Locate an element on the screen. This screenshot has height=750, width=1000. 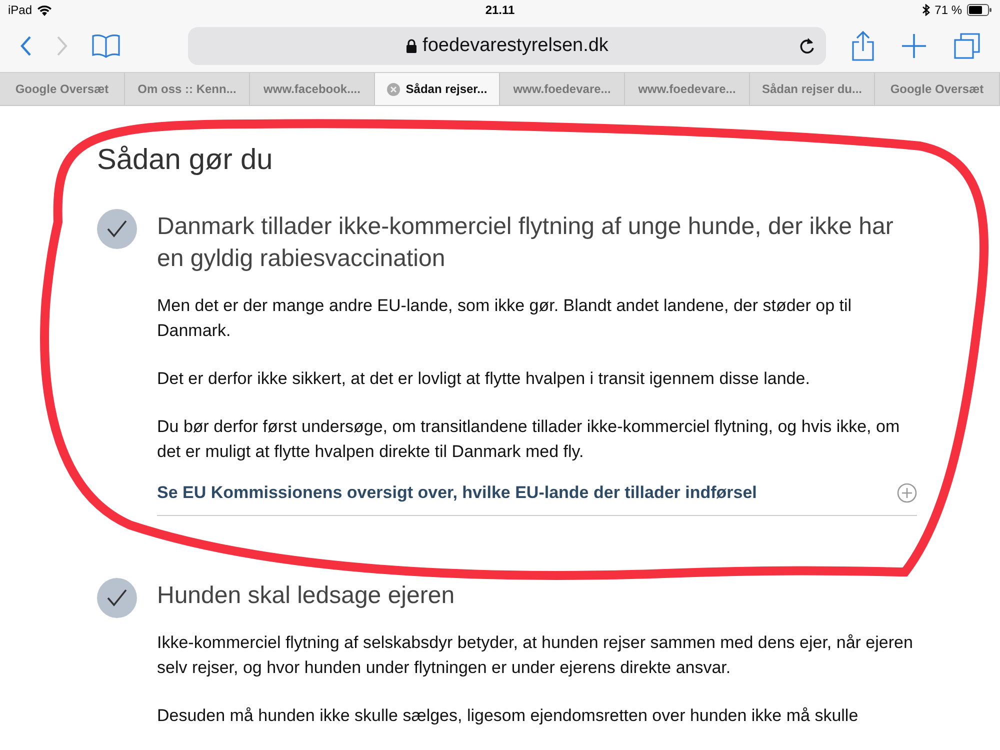
page-heading: Sådan gør du is located at coordinates (185, 160).